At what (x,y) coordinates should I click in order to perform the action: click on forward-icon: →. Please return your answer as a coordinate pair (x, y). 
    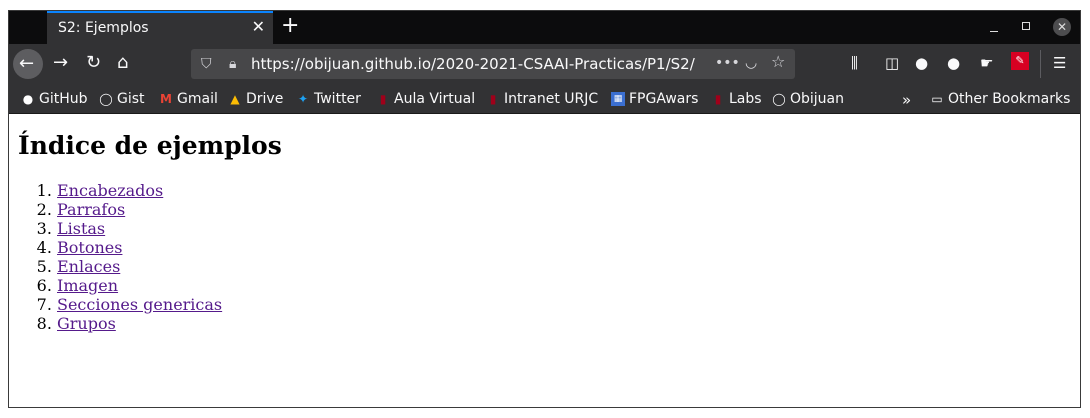
    Looking at the image, I should click on (60, 63).